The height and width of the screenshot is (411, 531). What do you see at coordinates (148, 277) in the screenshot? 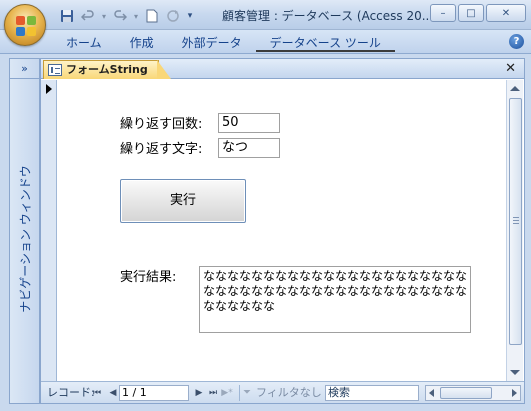
I see `result-label: 実行結果:` at bounding box center [148, 277].